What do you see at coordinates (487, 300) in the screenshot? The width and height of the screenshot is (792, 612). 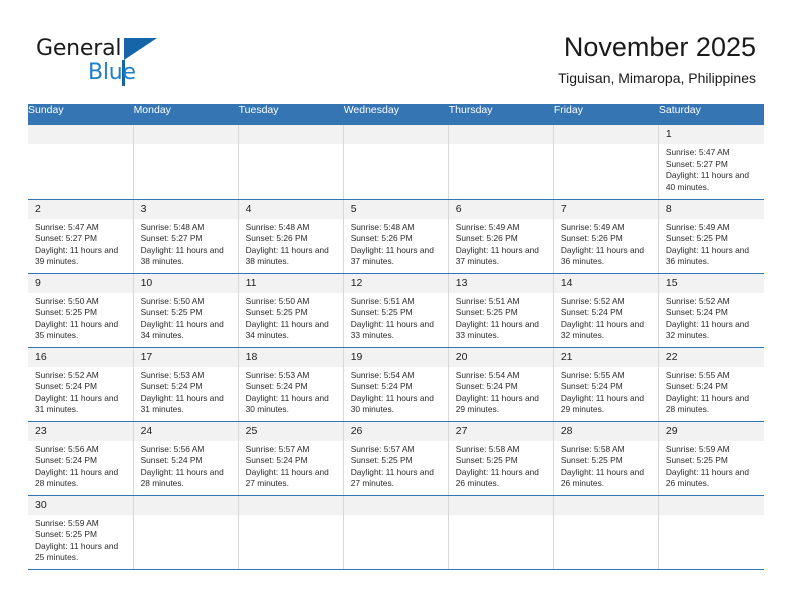 I see `sunrise-text: Sunrise: 5:51 AM` at bounding box center [487, 300].